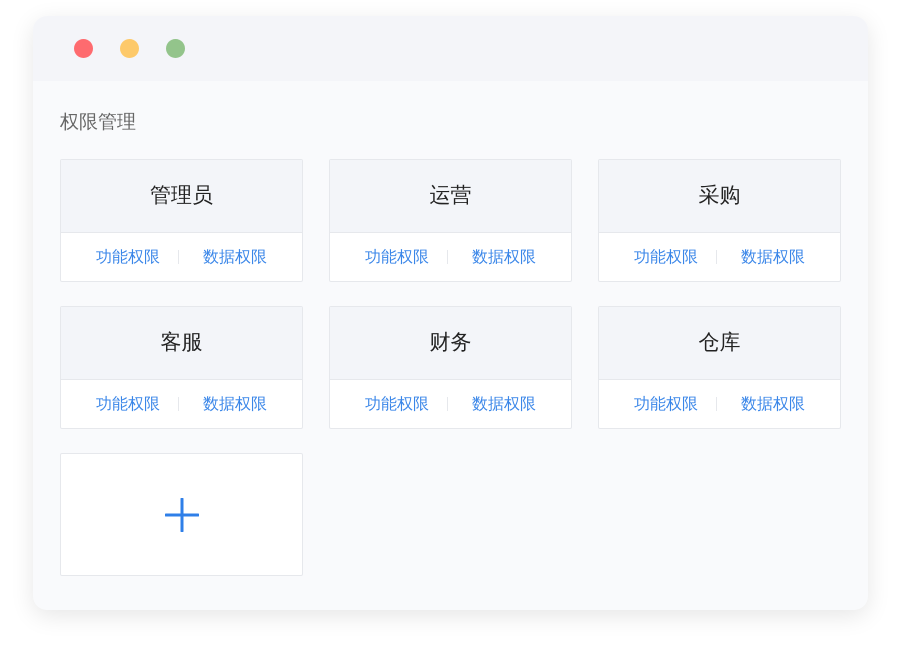 The height and width of the screenshot is (660, 901). Describe the element at coordinates (719, 196) in the screenshot. I see `role-name: 采购` at that location.